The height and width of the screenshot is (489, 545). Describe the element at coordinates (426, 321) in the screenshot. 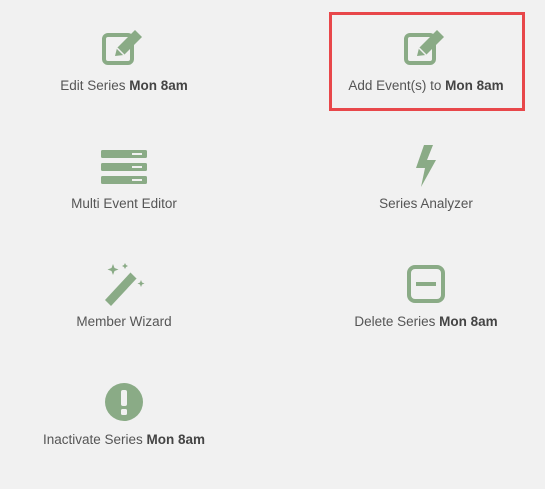

I see `delete-series-label: Delete Series Mon 8am` at that location.